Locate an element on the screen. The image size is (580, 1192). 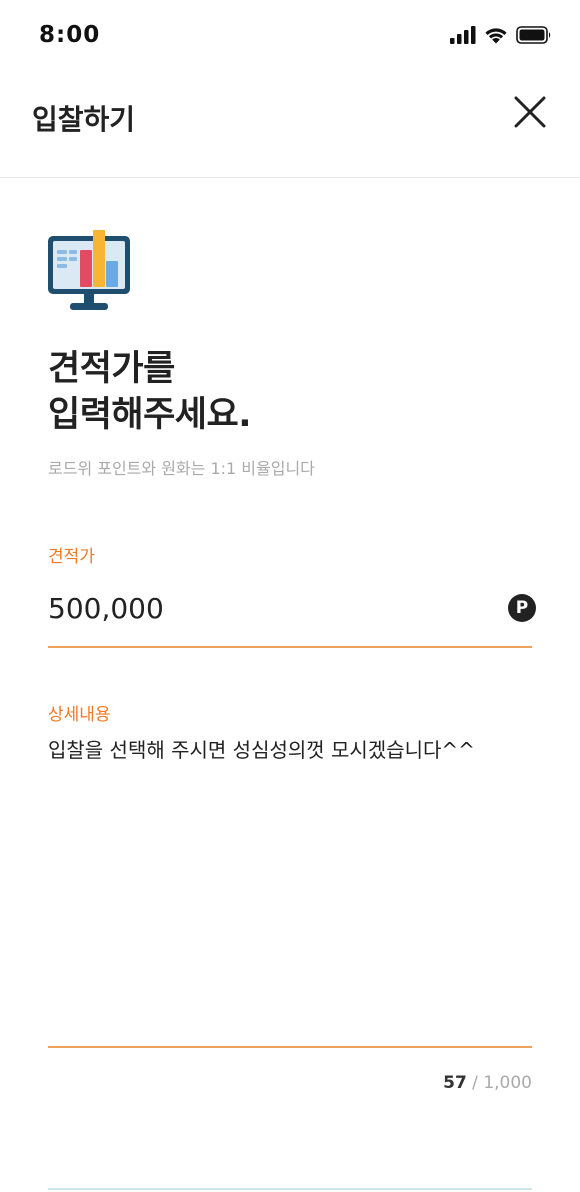
wifi-icon is located at coordinates (496, 37).